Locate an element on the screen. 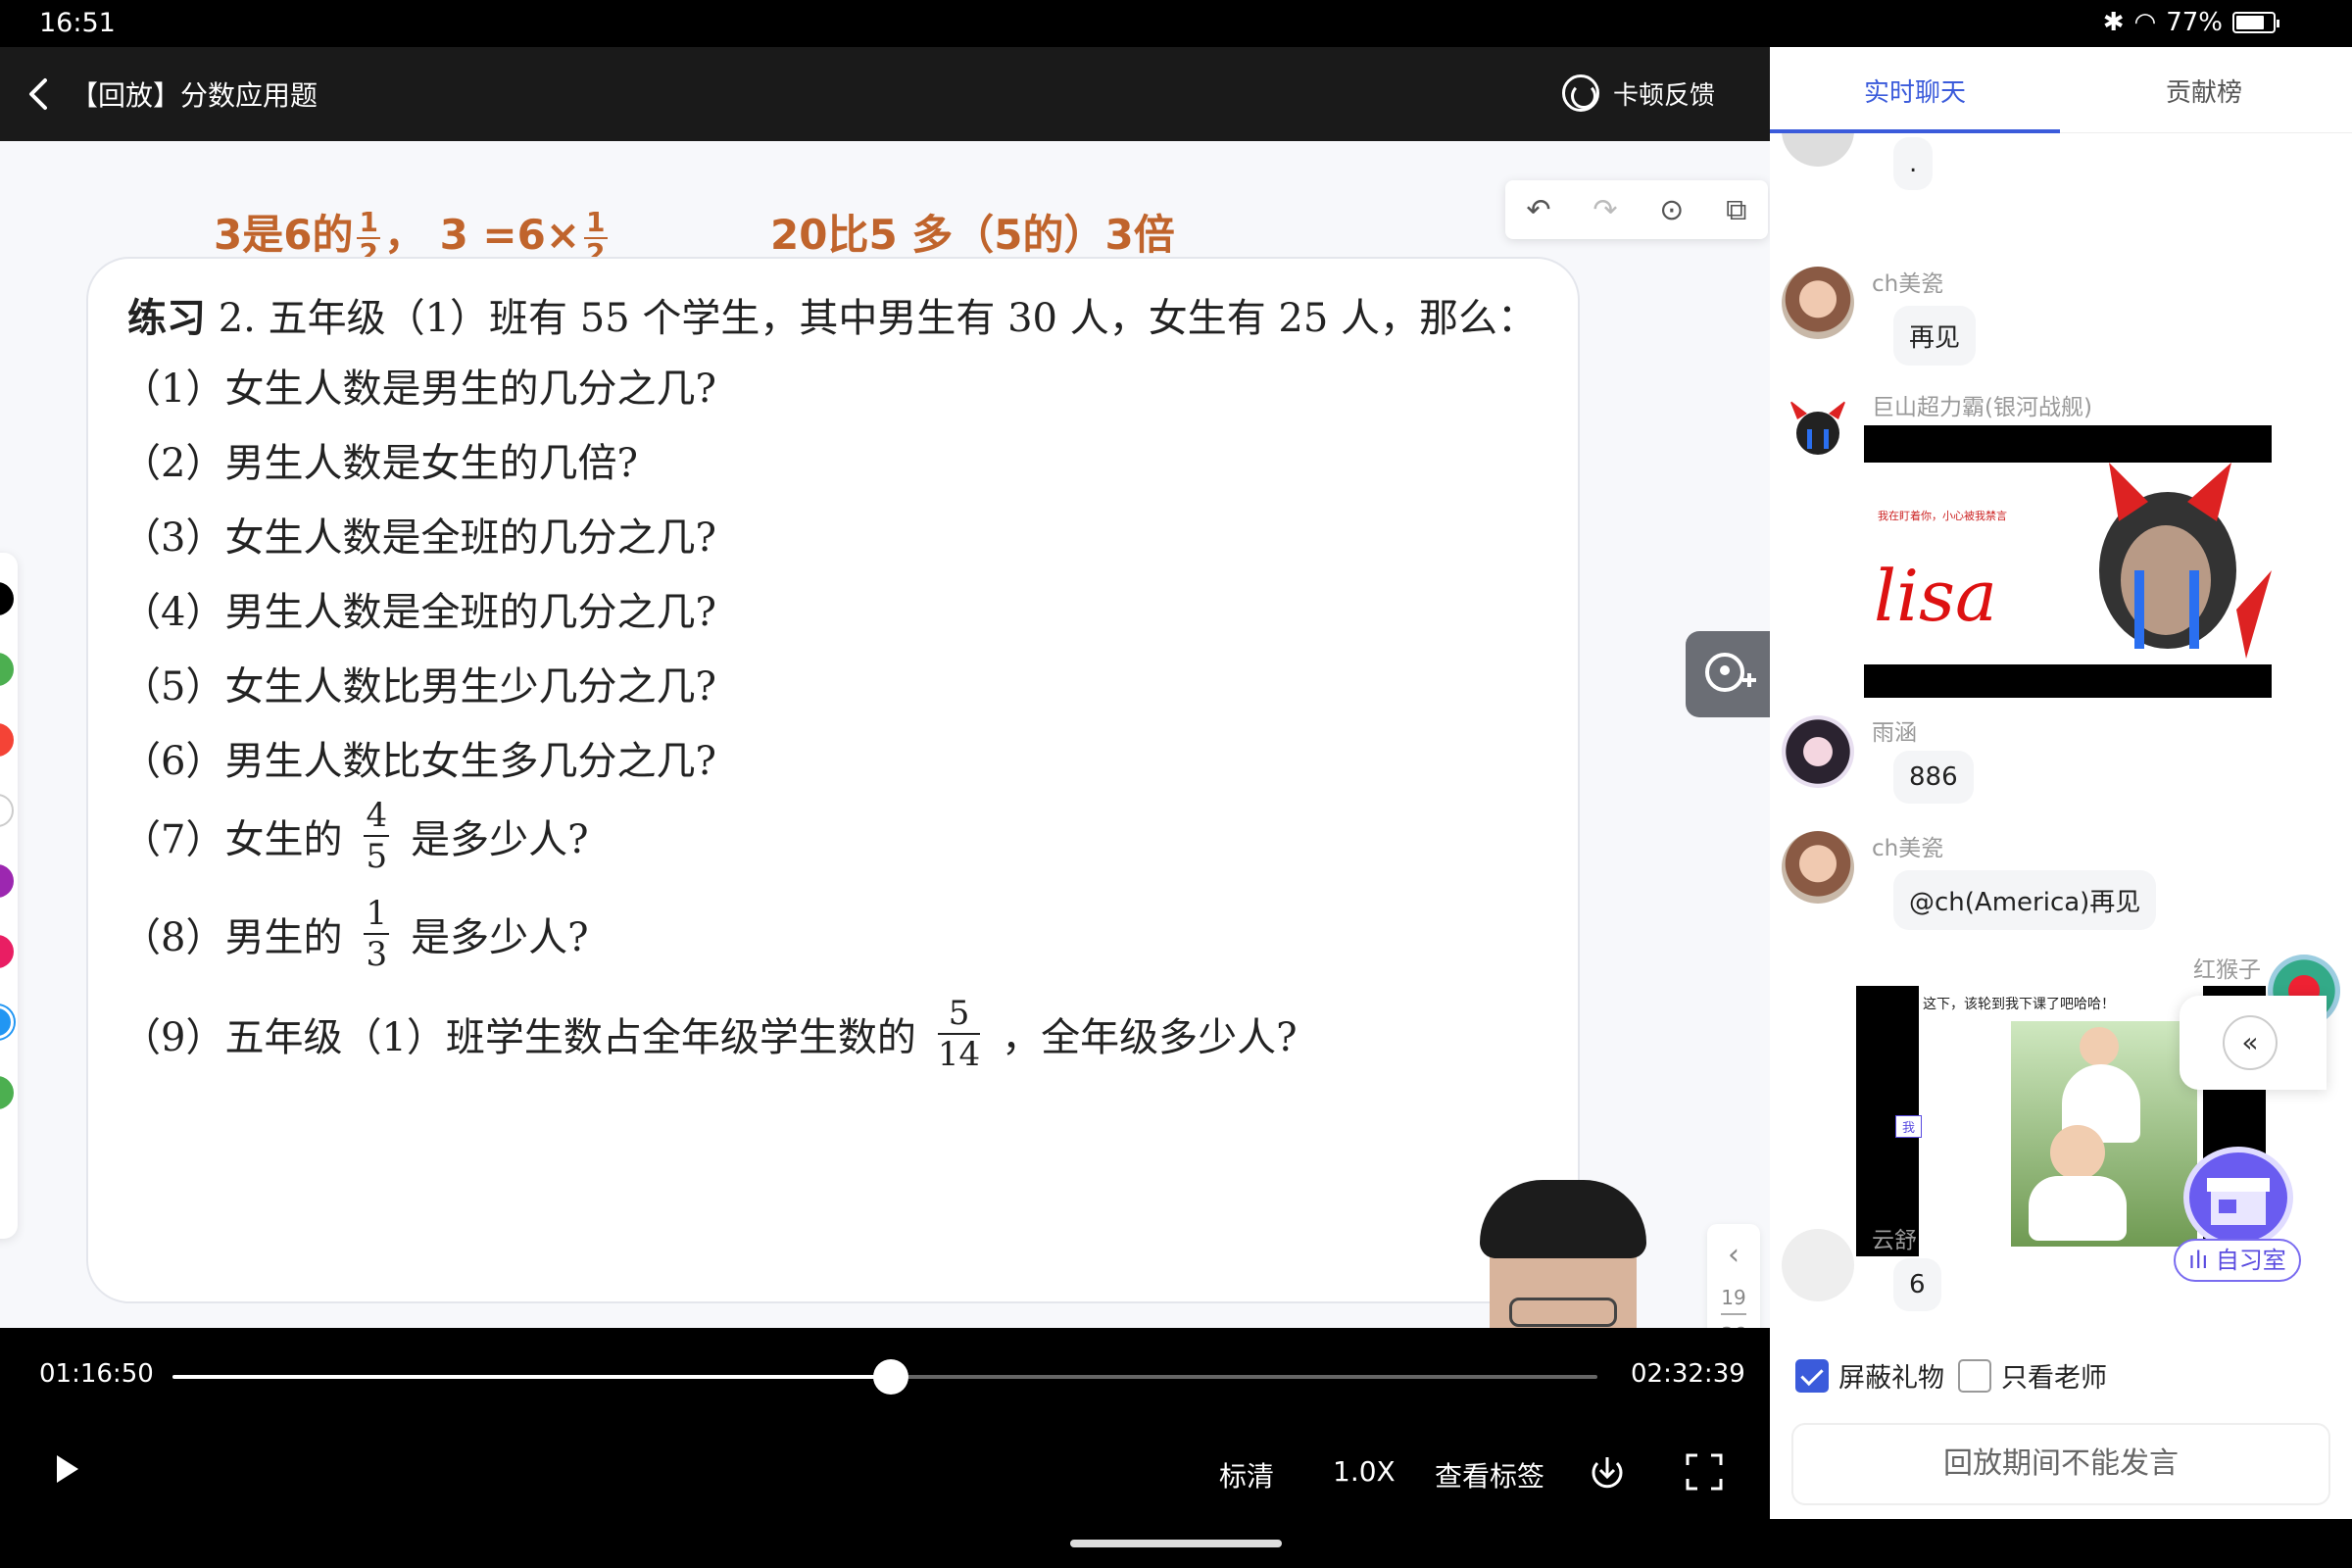  bluetooth-icon: ✱ is located at coordinates (2113, 22).